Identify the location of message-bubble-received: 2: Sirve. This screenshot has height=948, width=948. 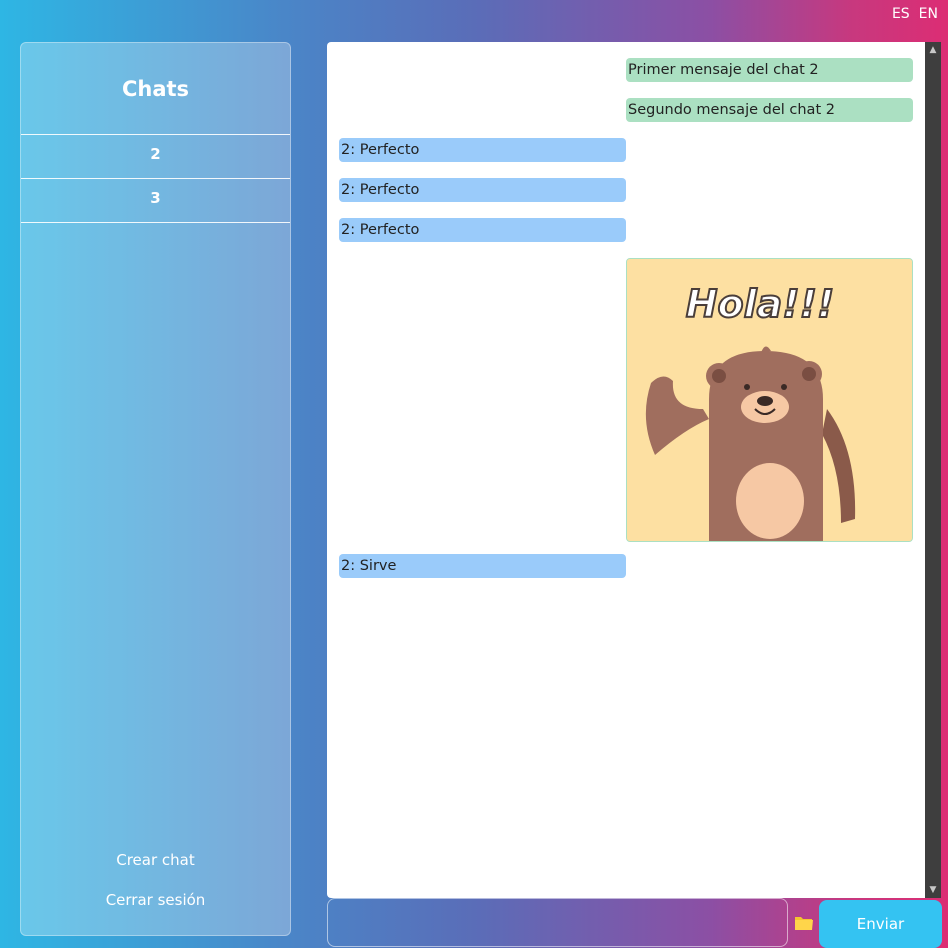
(482, 566).